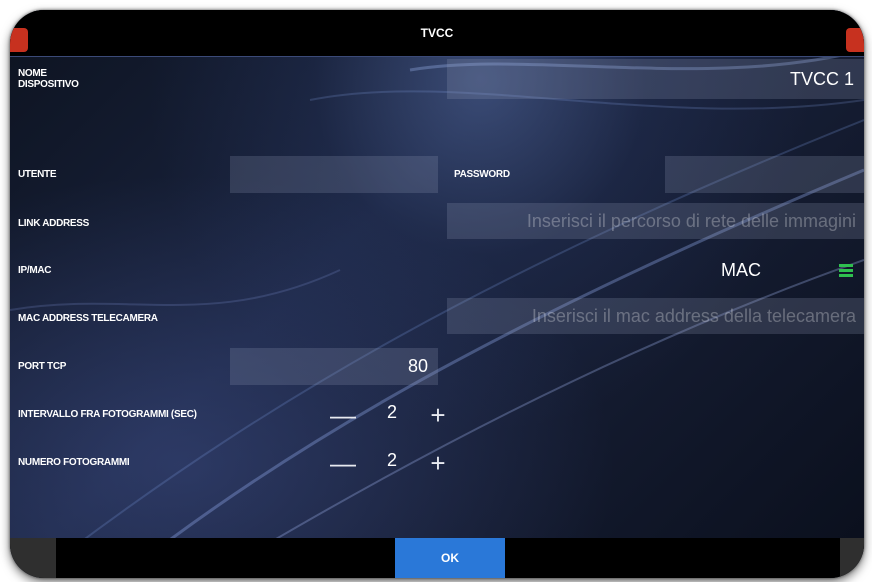 This screenshot has width=872, height=582. What do you see at coordinates (48, 79) in the screenshot?
I see `device-name-label: NOME DISPOSITIVO` at bounding box center [48, 79].